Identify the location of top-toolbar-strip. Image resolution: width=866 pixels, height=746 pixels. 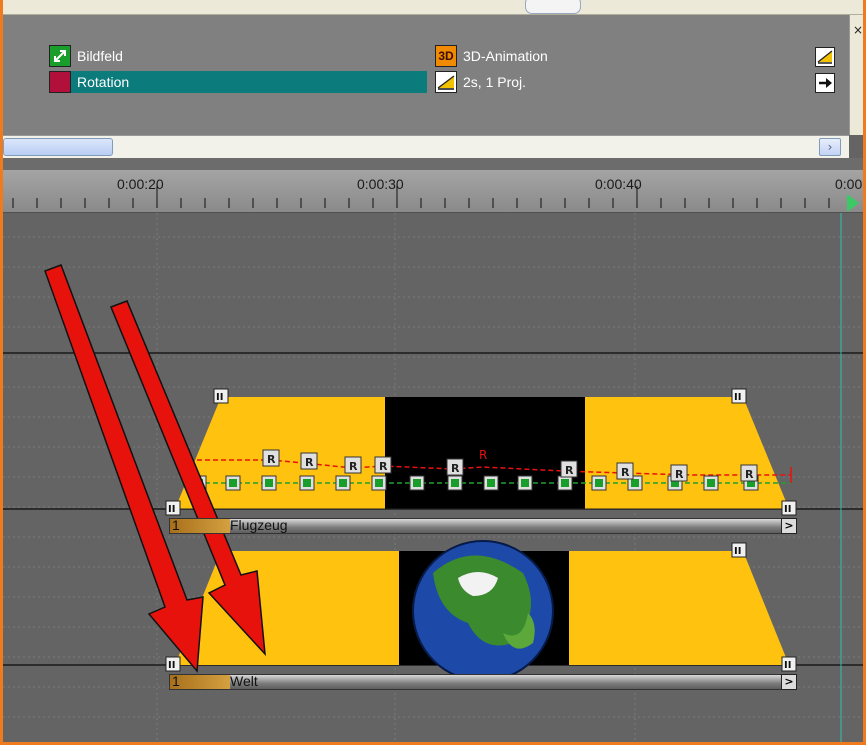
(433, 7).